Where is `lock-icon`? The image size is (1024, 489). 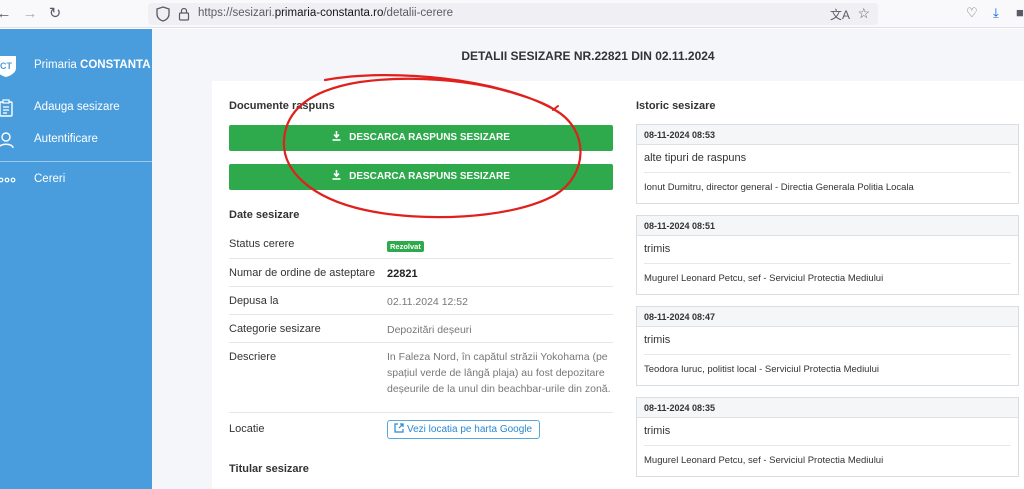
lock-icon is located at coordinates (184, 14).